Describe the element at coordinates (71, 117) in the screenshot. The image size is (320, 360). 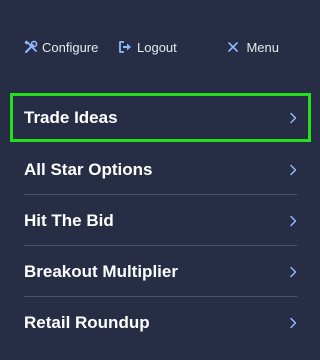
I see `menu-item-label: Trade Ideas` at that location.